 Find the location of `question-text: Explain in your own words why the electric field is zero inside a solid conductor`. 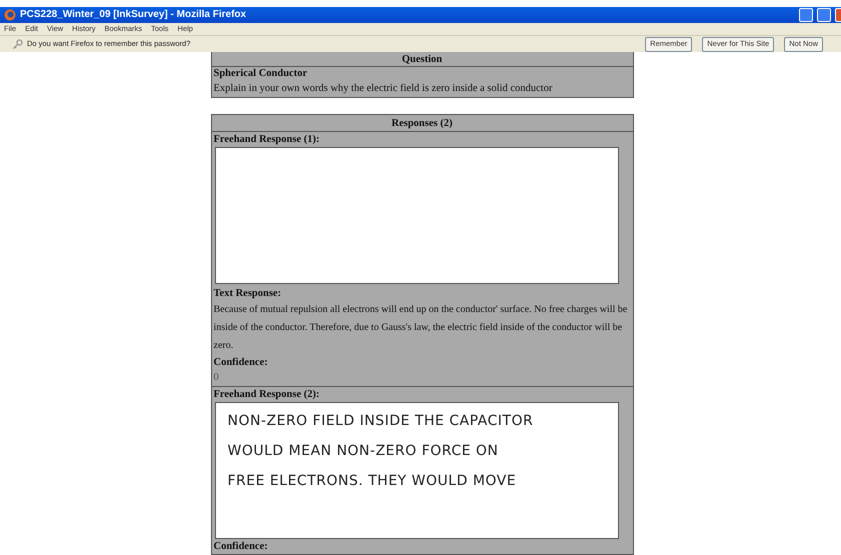

question-text: Explain in your own words why the electric field is zero inside a solid conductor is located at coordinates (384, 89).